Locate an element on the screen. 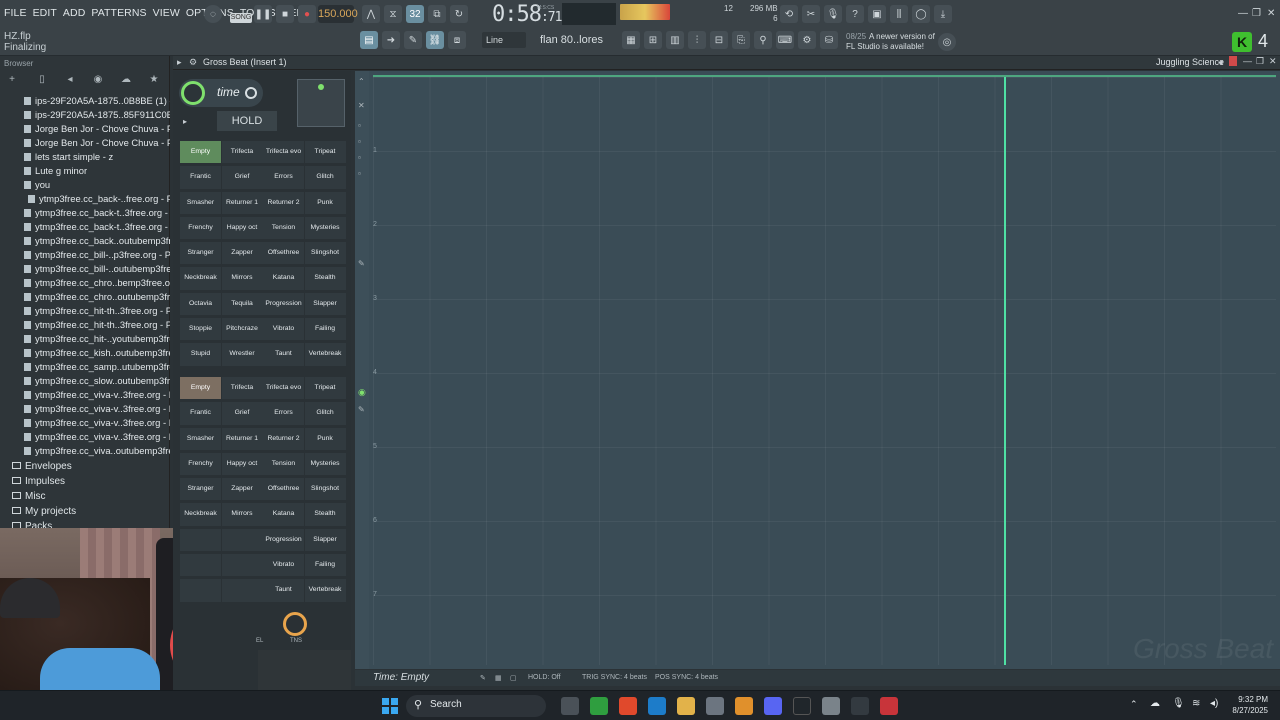 The width and height of the screenshot is (1280, 720). browser-file-item: ytmp3free.cc_kish..outubemp3free.org is located at coordinates (85, 353).